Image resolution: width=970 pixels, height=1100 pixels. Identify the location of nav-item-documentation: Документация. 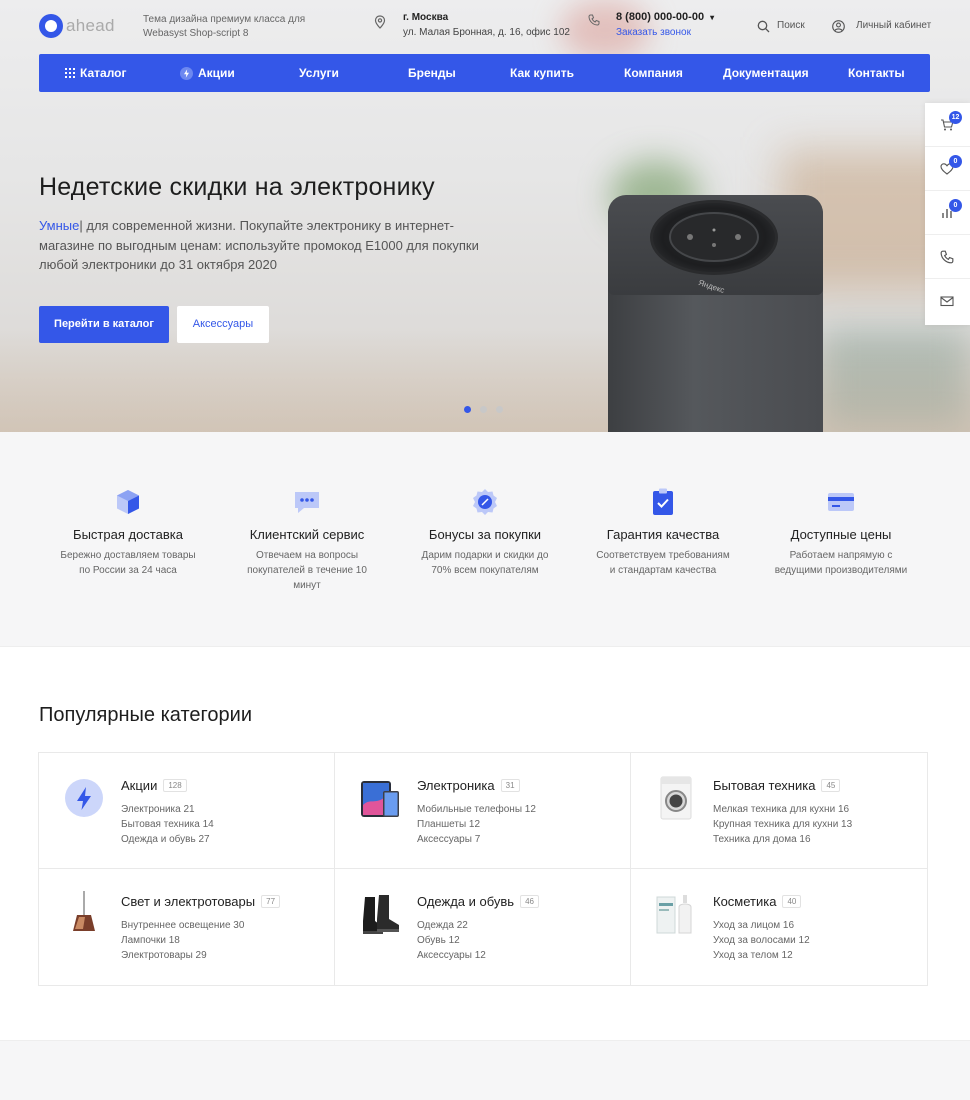
(766, 73).